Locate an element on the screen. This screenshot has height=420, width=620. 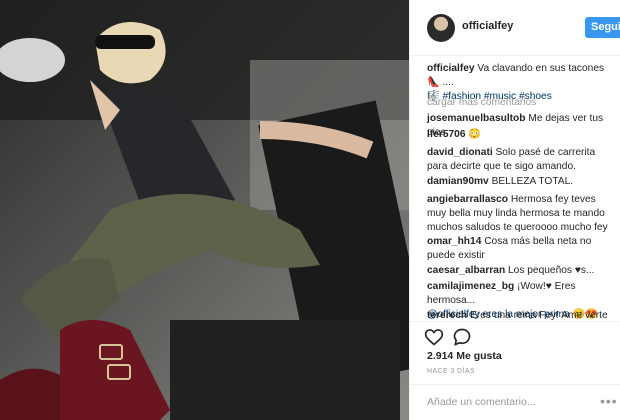
comment-text: 😳 is located at coordinates (475, 134).